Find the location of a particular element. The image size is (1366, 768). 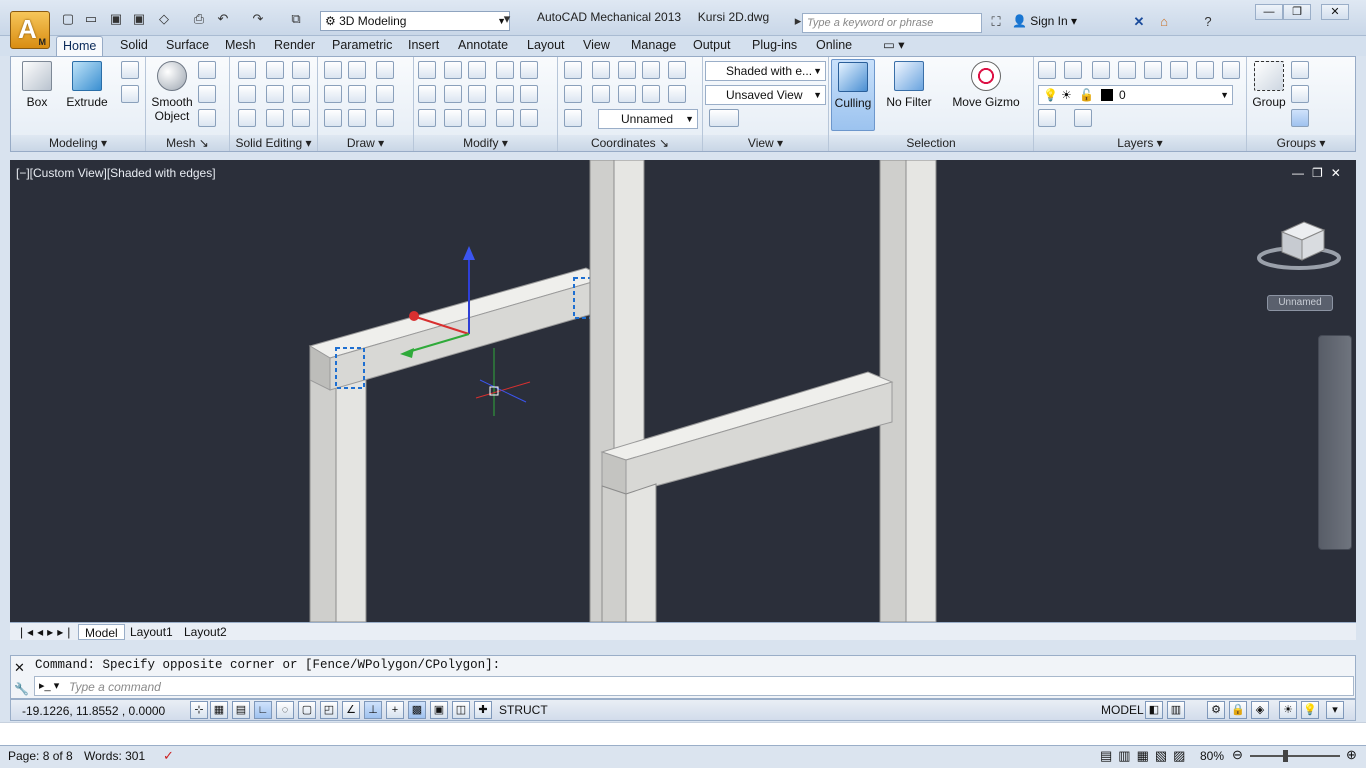

minimize-button: — is located at coordinates (1269, 12).